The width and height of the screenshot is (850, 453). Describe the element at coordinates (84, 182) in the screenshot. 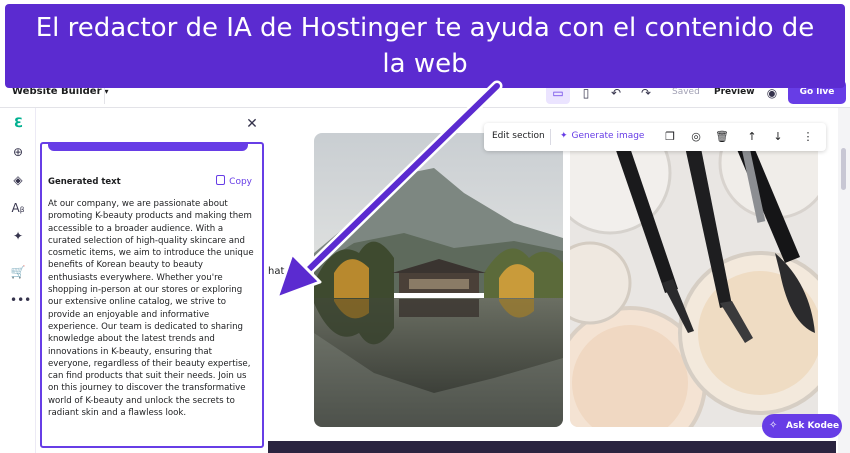

I see `generated-text-title: Generated text` at that location.